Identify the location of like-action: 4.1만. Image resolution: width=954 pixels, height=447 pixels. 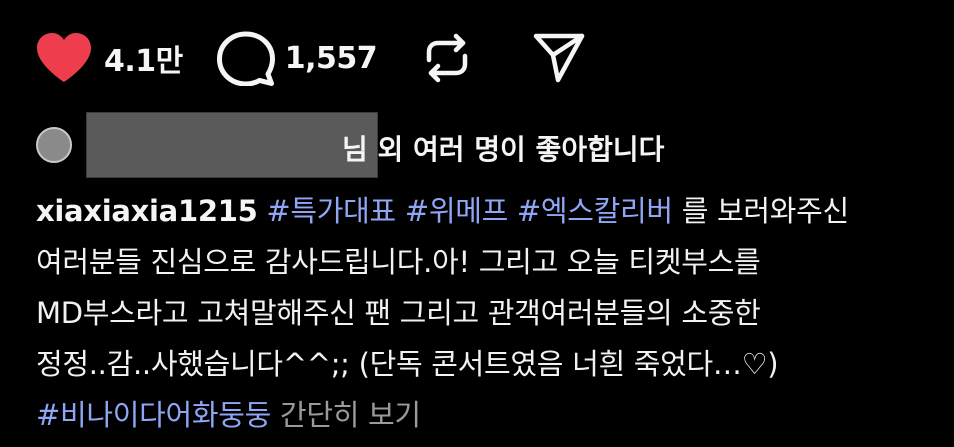
(108, 58).